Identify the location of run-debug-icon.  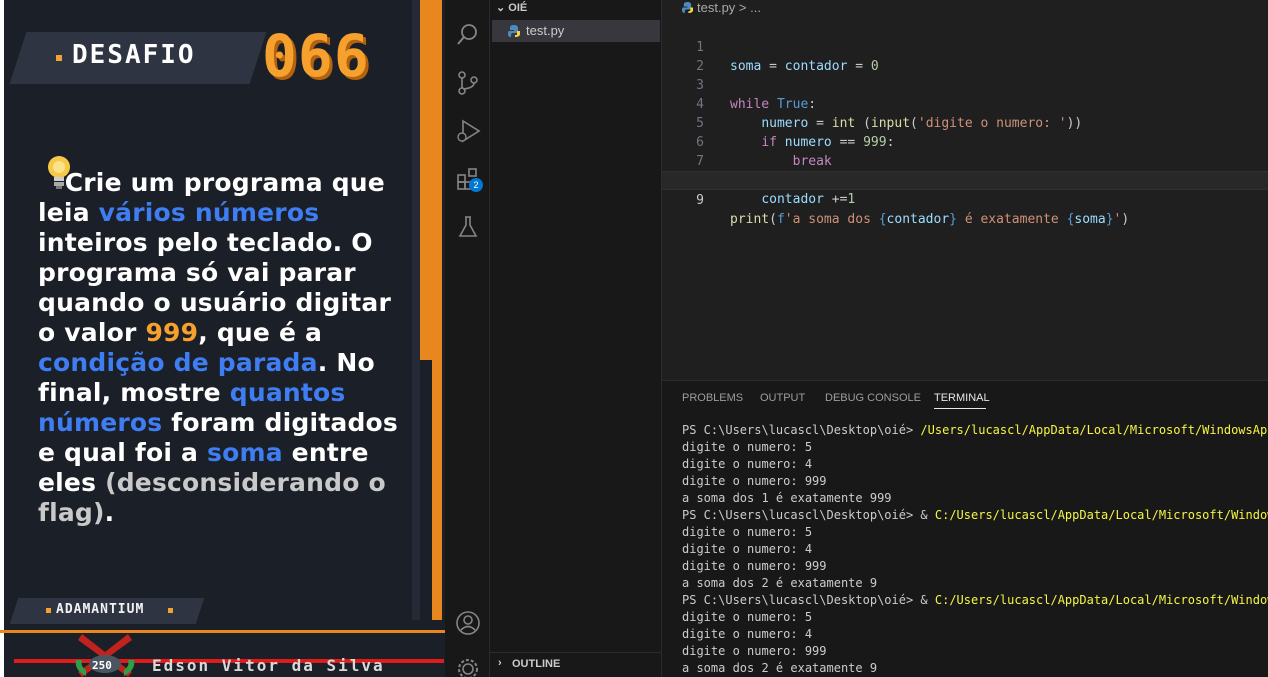
(468, 131).